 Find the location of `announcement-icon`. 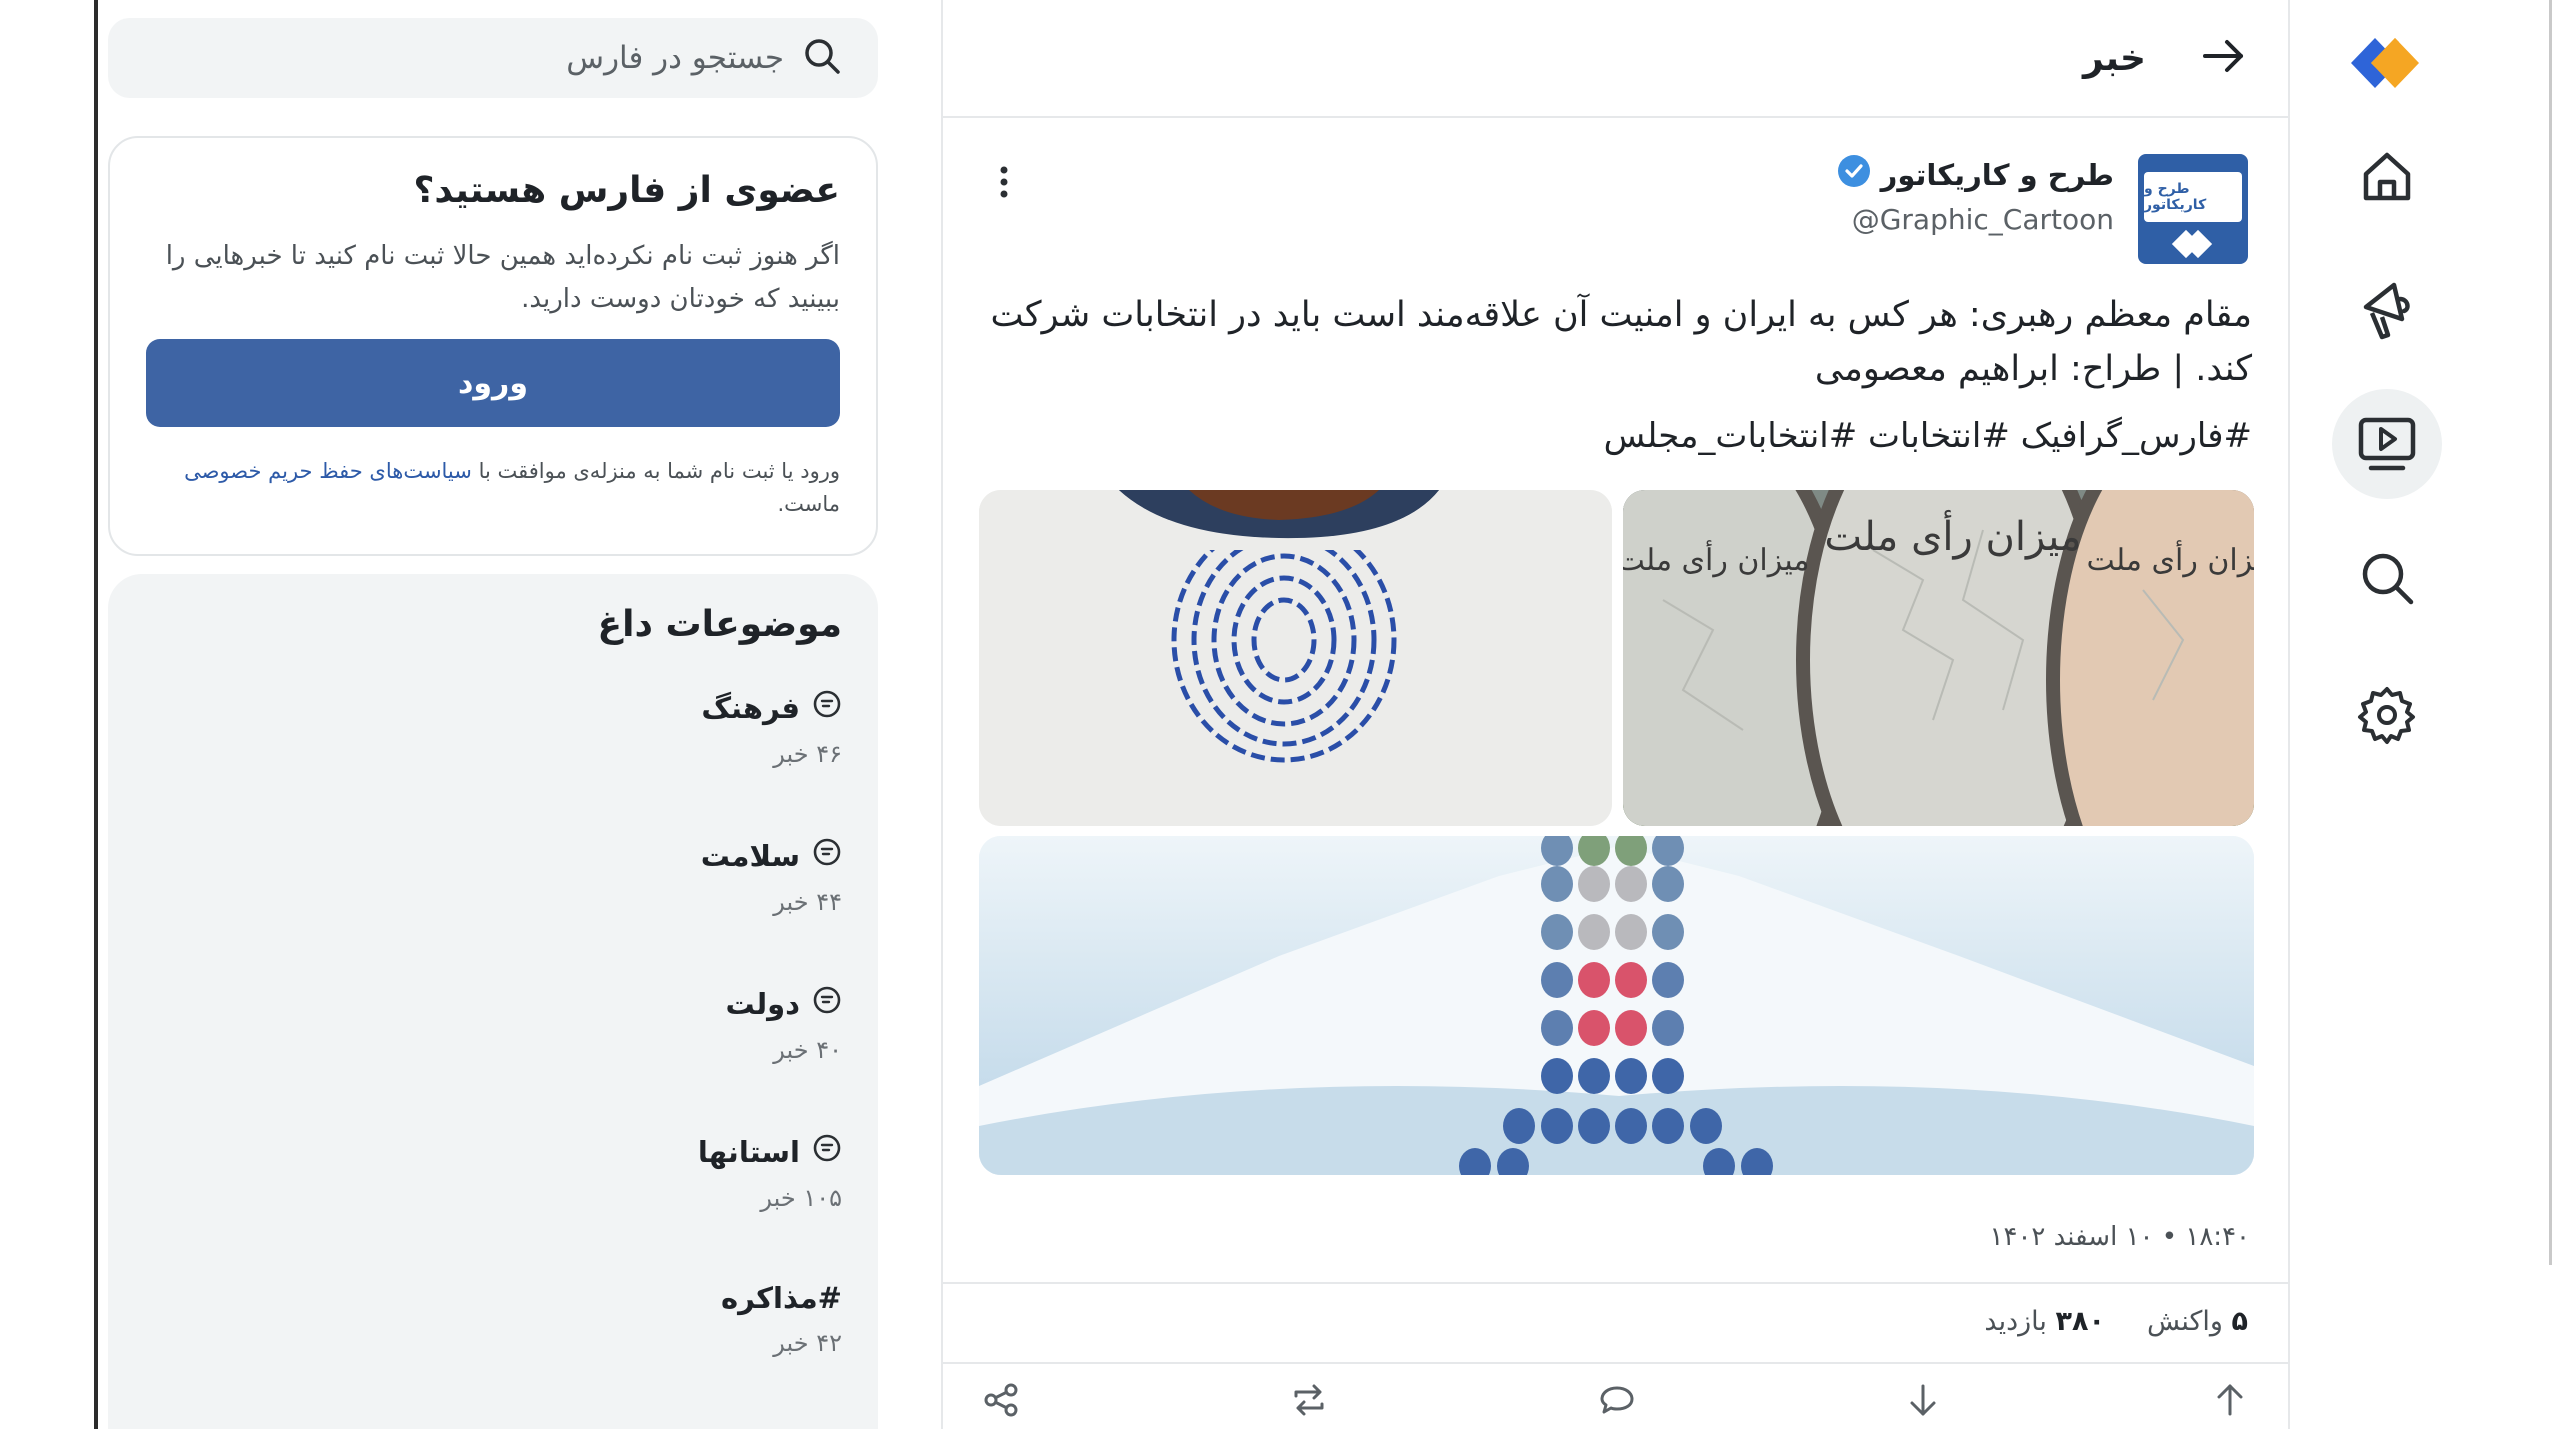

announcement-icon is located at coordinates (2387, 309).